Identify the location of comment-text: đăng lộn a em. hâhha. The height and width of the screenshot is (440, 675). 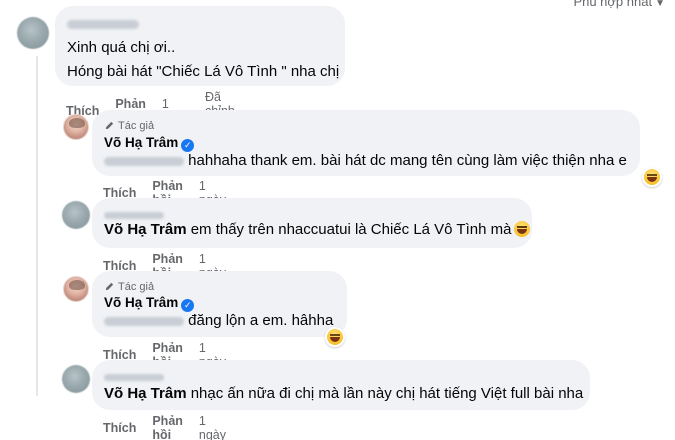
(218, 321).